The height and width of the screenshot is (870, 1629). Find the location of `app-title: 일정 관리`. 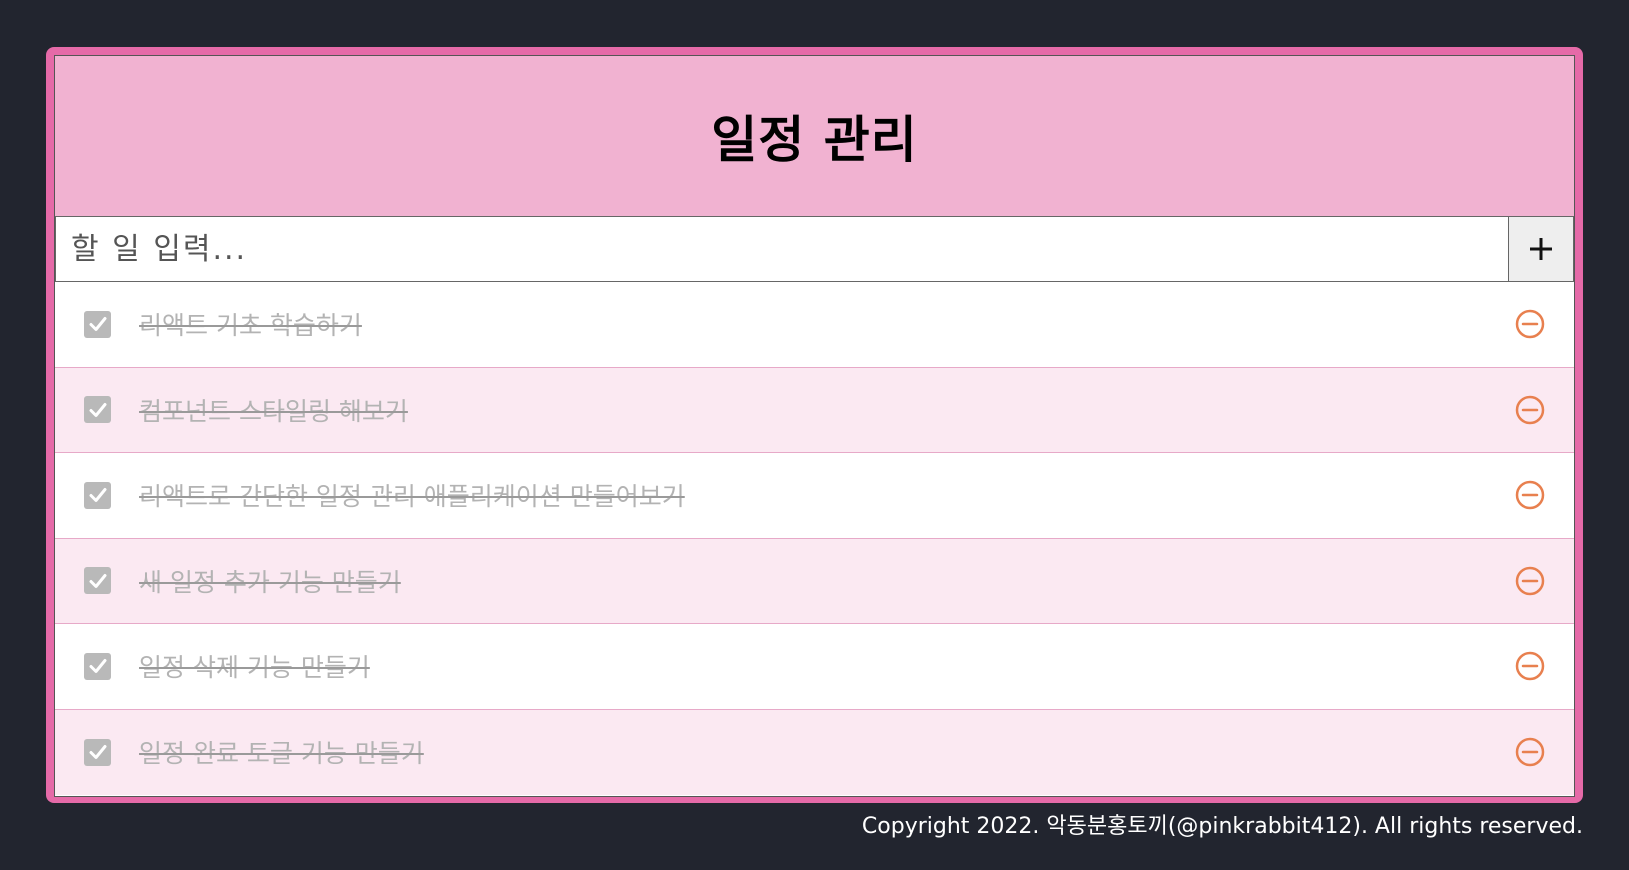

app-title: 일정 관리 is located at coordinates (814, 140).